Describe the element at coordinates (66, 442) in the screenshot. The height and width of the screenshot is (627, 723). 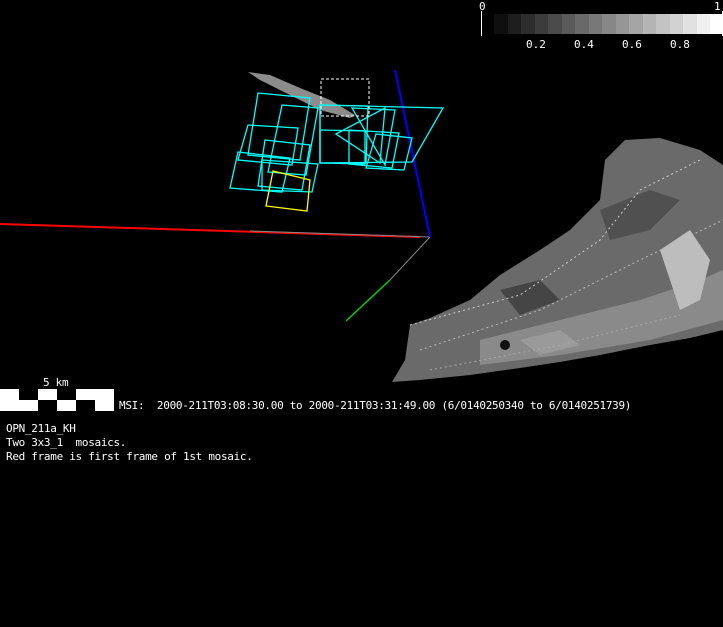
I see `mosaic-description: Two 3x3_1 mosaics.` at that location.